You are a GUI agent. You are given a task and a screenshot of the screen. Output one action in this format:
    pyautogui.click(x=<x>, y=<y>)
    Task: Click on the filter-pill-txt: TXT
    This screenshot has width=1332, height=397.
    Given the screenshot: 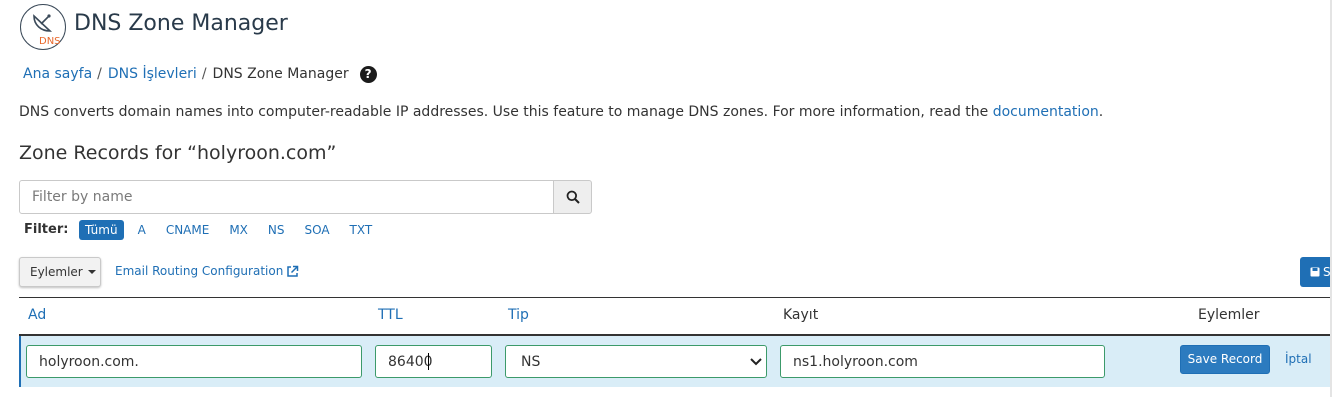 What is the action you would take?
    pyautogui.click(x=361, y=230)
    